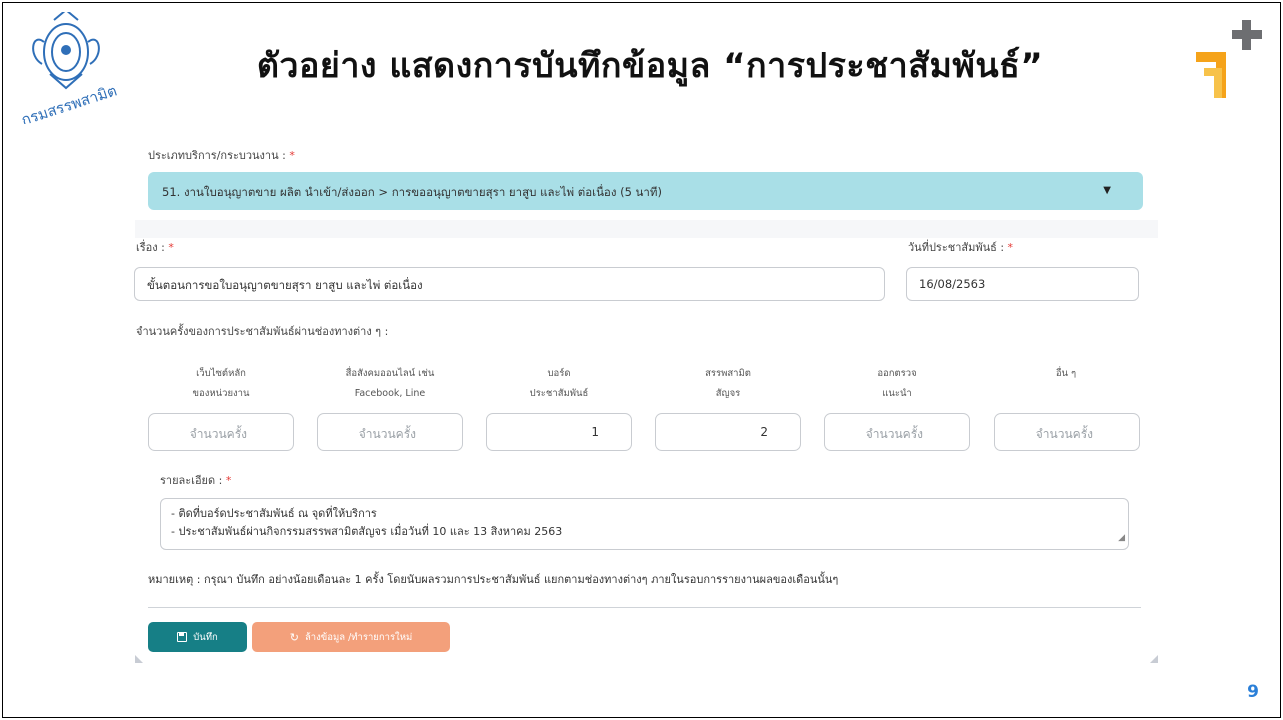 The image size is (1283, 720). What do you see at coordinates (390, 432) in the screenshot?
I see `count-input-social-media: จำนวนครั้ง` at bounding box center [390, 432].